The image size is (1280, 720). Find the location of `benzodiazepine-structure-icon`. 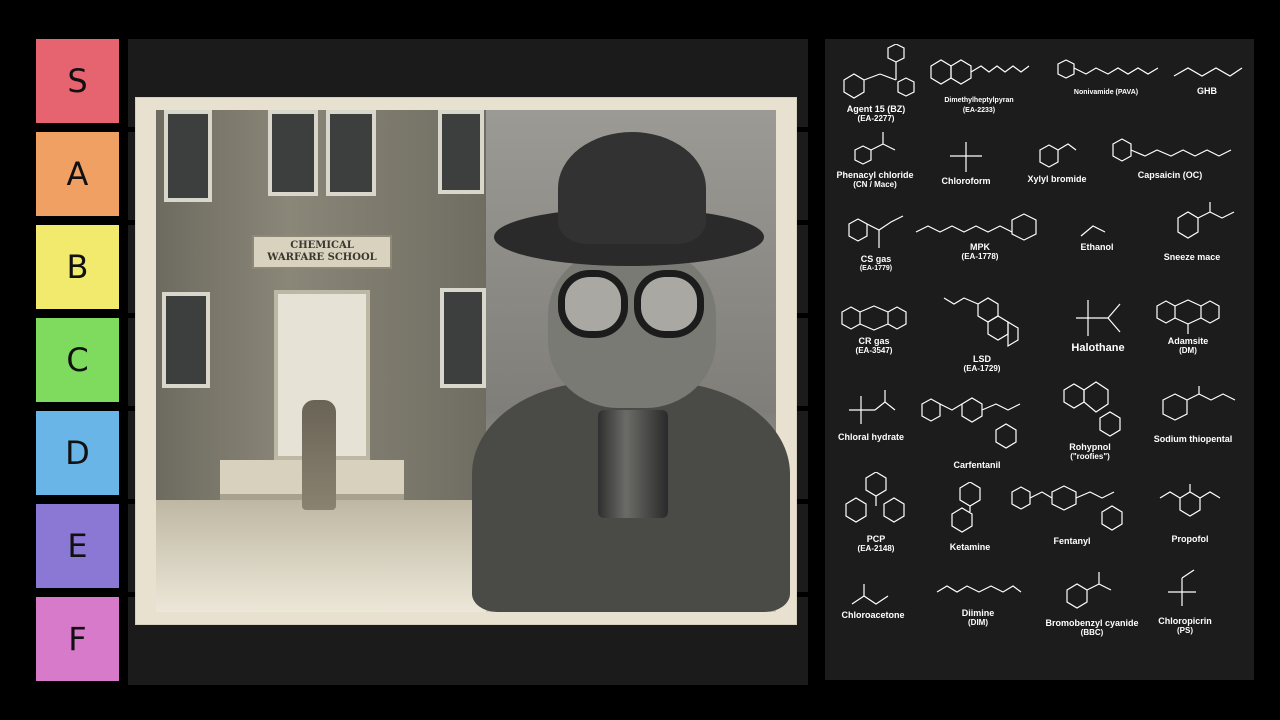

benzodiazepine-structure-icon is located at coordinates (1092, 409).